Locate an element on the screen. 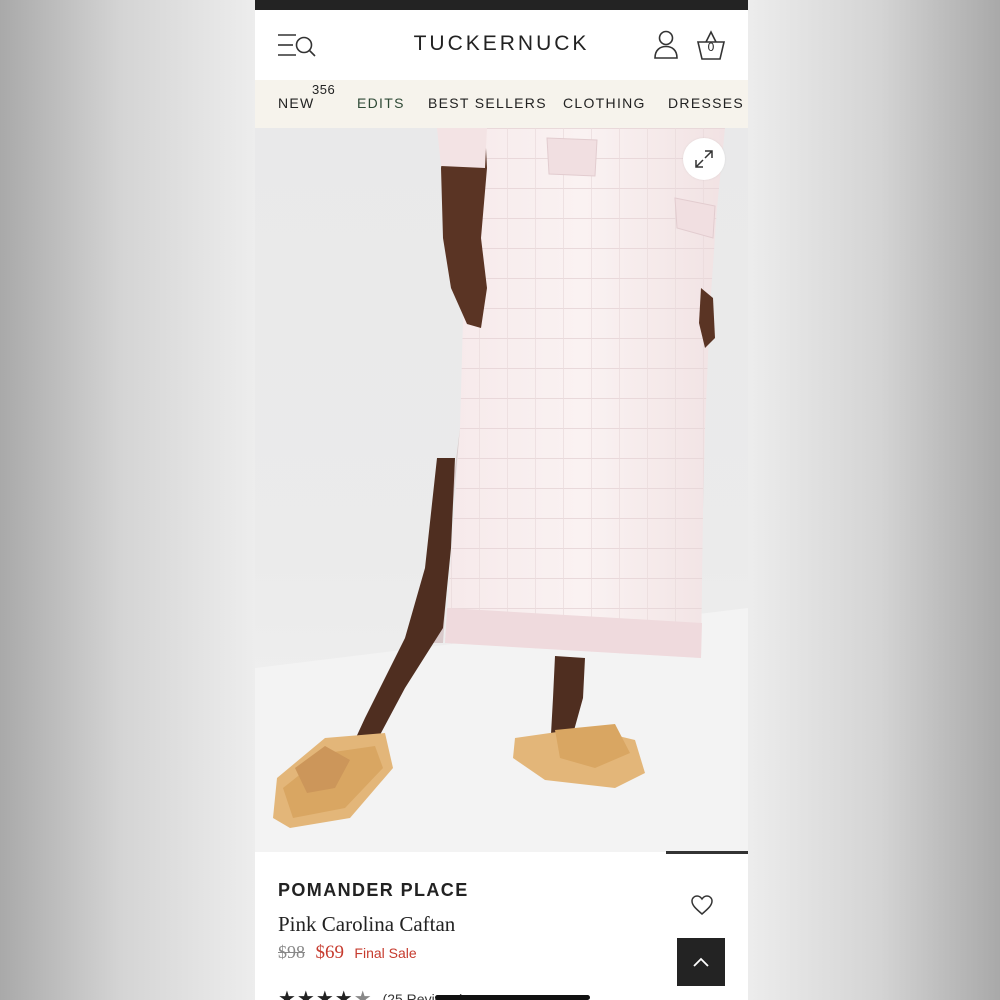 Image resolution: width=1000 pixels, height=1000 pixels. nav-item-best-sellers: BEST SELLERS is located at coordinates (487, 103).